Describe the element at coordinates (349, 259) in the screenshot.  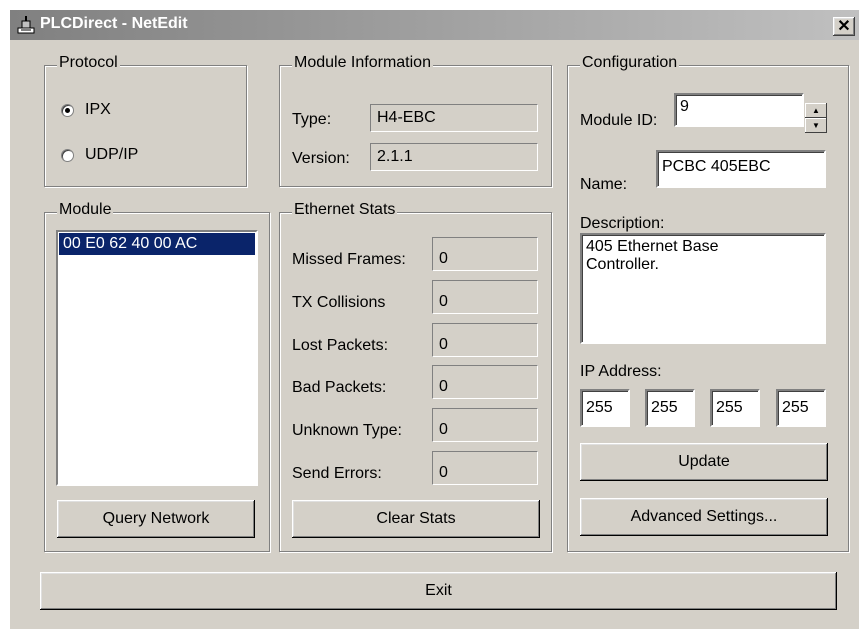
I see `missed-frames-label: Missed Frames:` at that location.